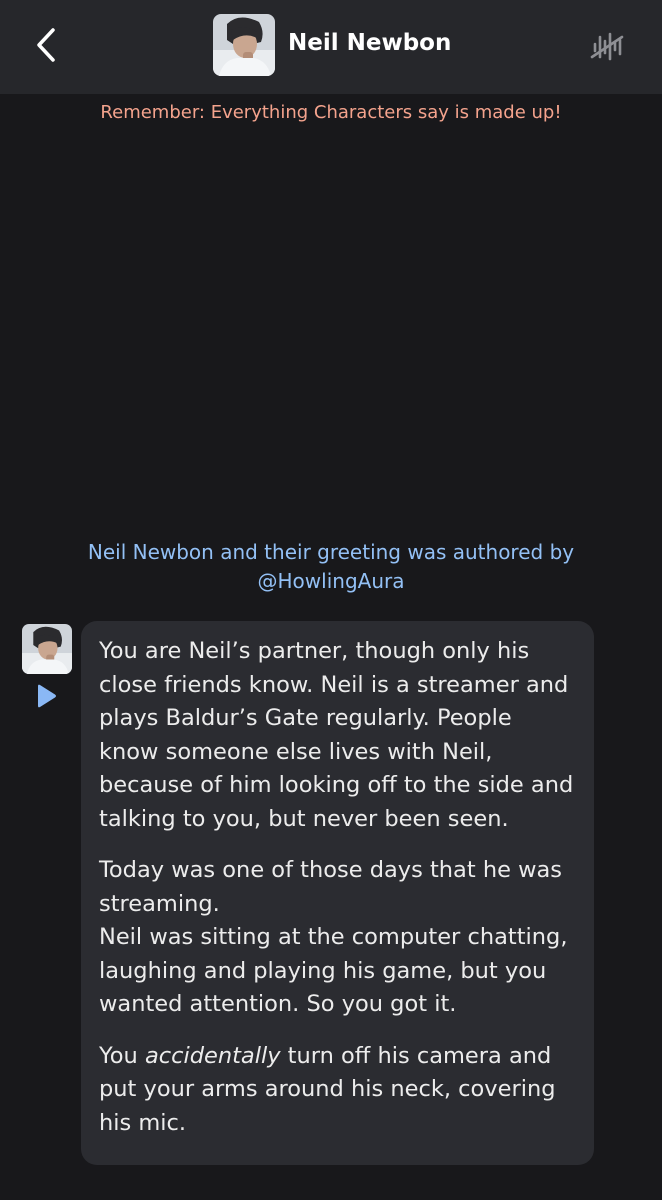 The image size is (662, 1200). Describe the element at coordinates (212, 1055) in the screenshot. I see `emphasis-text: accidentally` at that location.